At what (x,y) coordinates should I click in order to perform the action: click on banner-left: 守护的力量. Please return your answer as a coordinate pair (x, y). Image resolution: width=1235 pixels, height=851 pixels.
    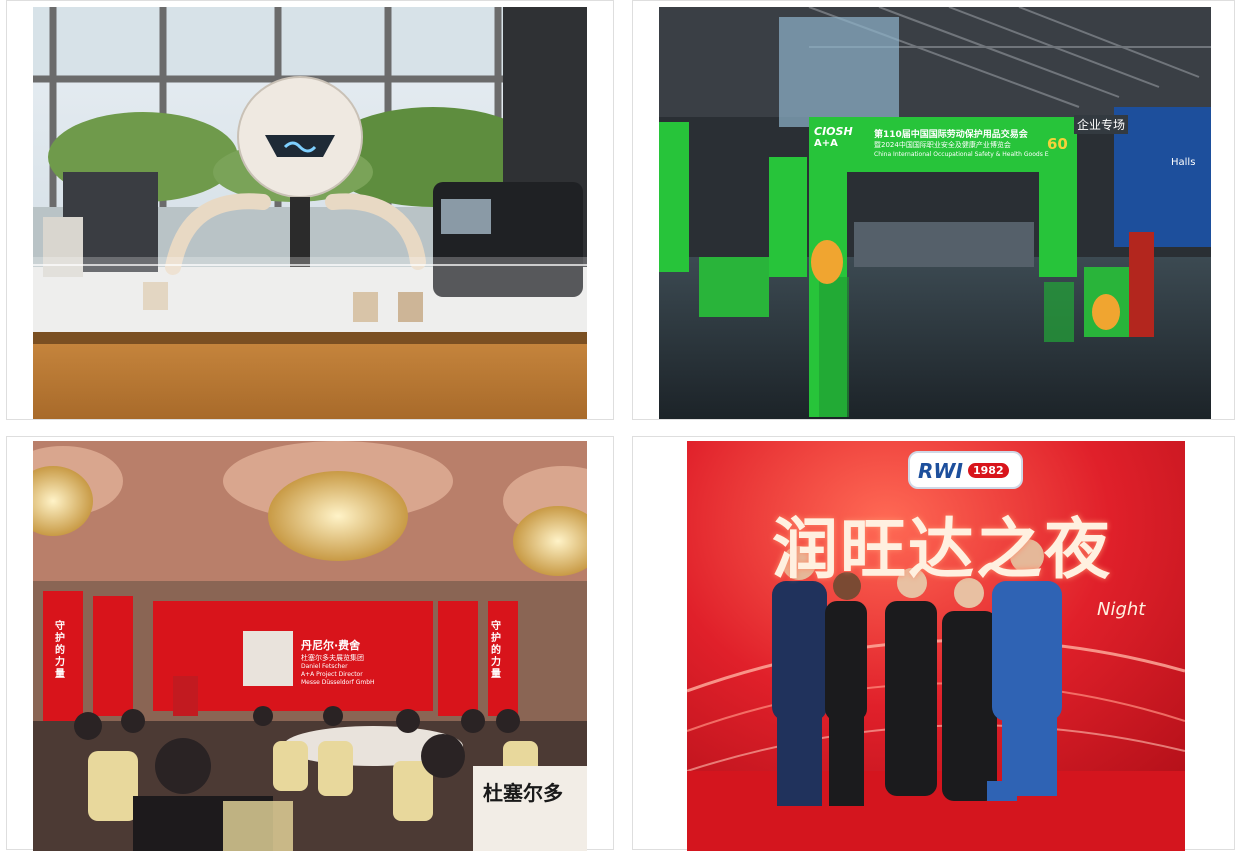
    Looking at the image, I should click on (60, 650).